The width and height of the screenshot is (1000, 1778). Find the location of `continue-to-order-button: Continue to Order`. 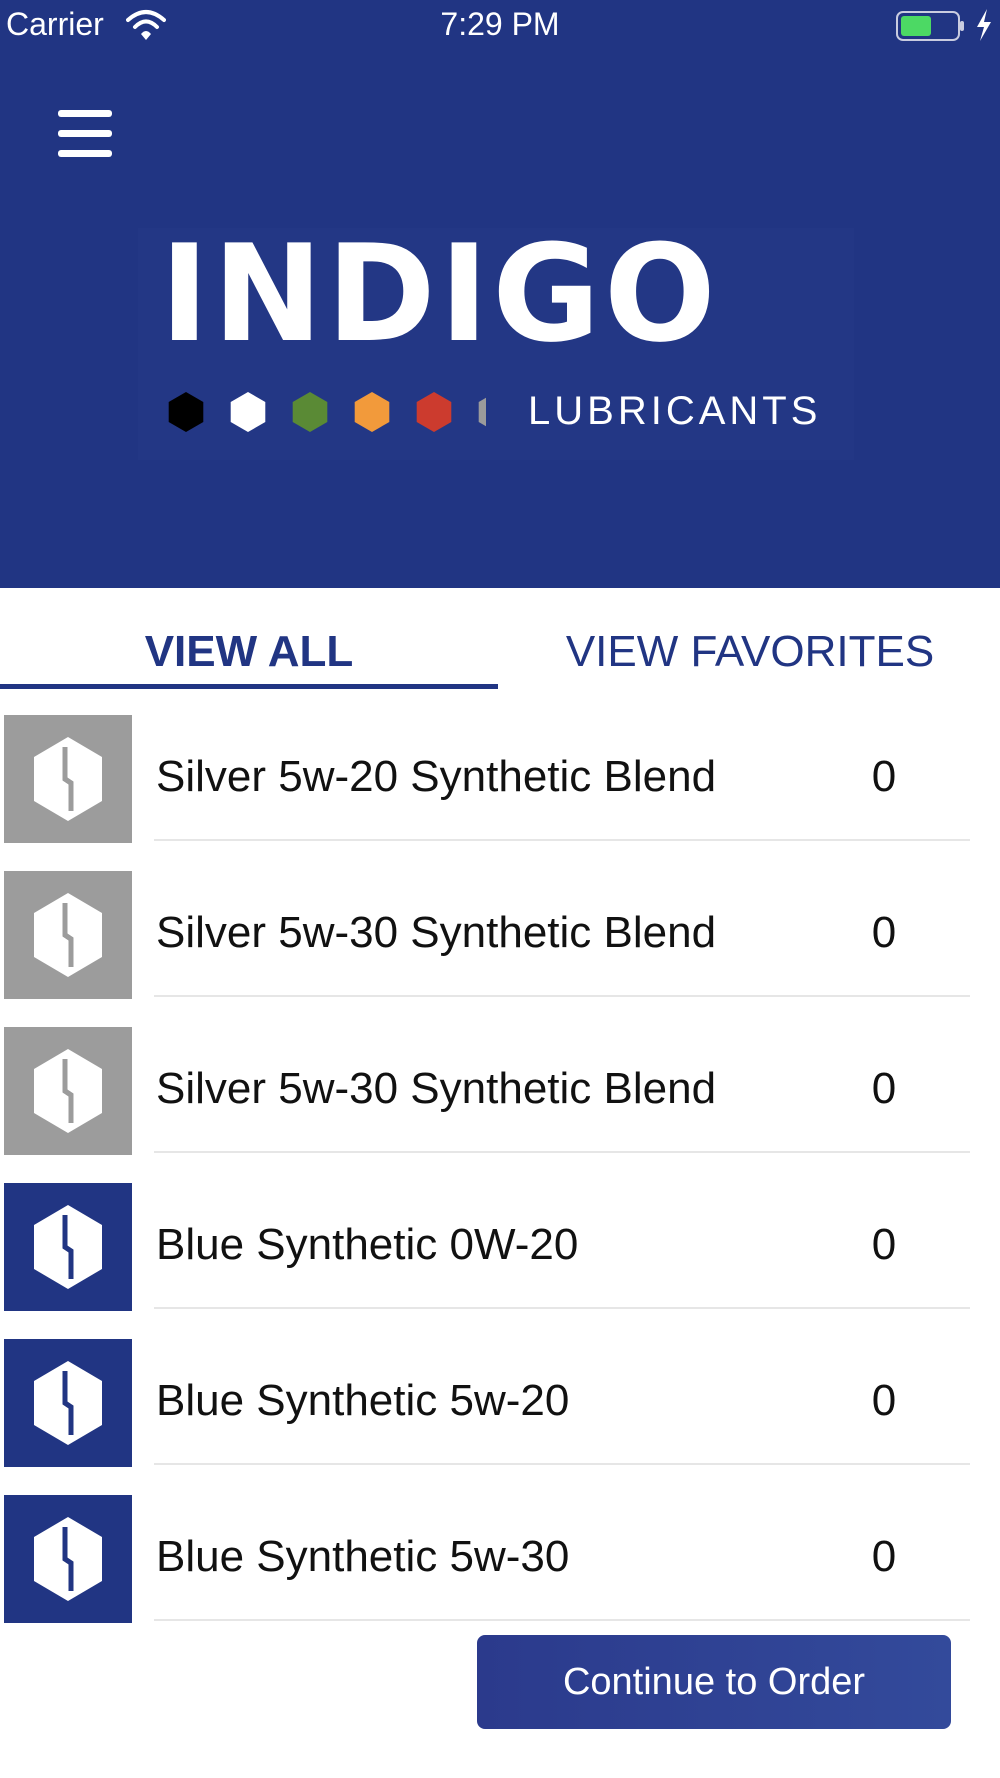

continue-to-order-button: Continue to Order is located at coordinates (714, 1682).